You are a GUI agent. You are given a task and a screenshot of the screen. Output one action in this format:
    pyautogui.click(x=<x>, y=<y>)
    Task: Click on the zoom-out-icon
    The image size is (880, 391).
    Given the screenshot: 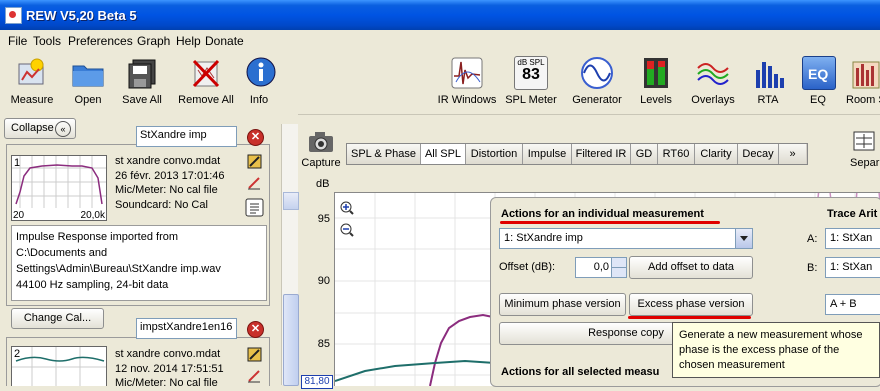 What is the action you would take?
    pyautogui.click(x=347, y=230)
    